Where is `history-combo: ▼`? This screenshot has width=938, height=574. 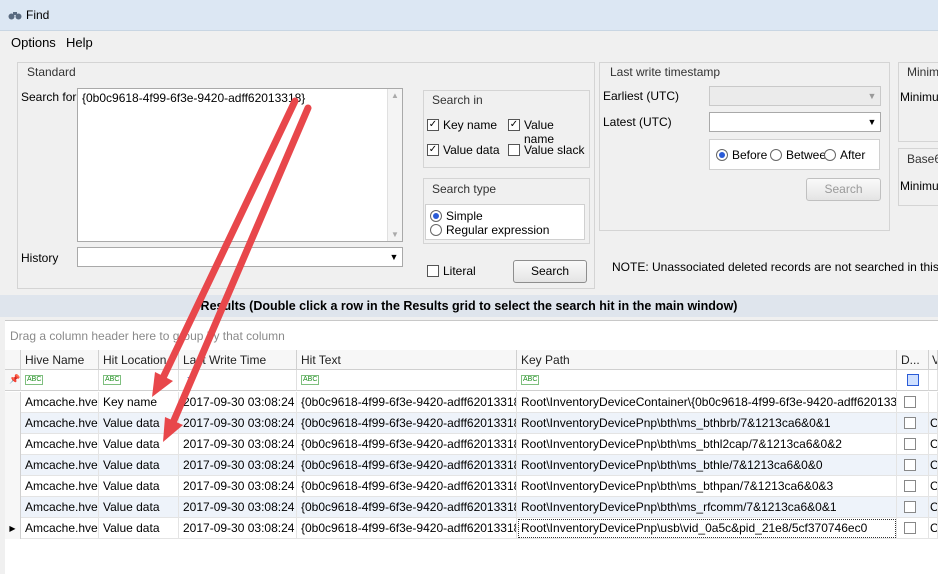
history-combo: ▼ is located at coordinates (240, 257).